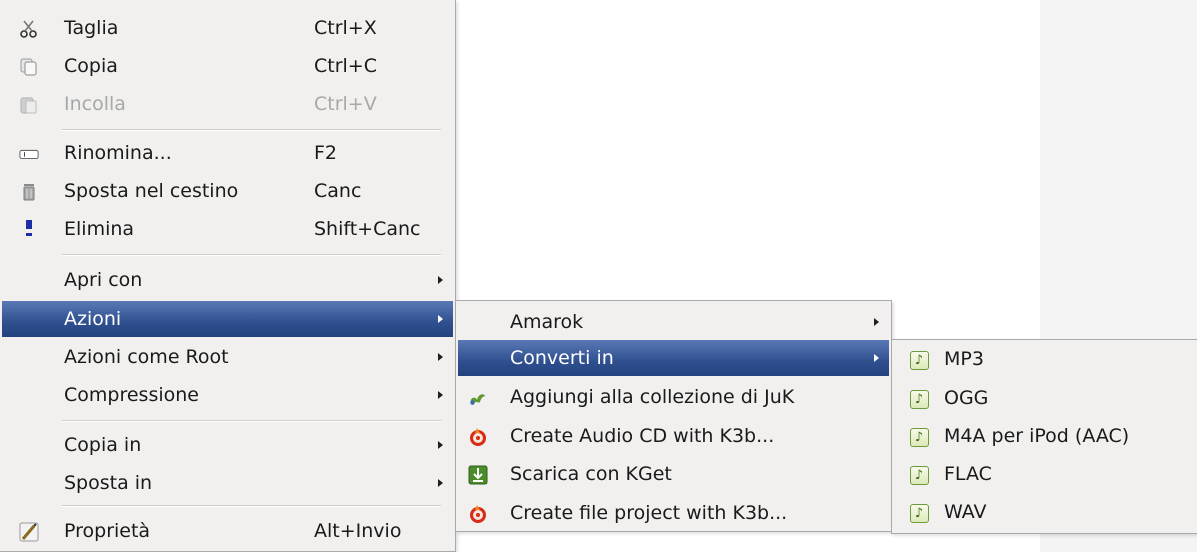  What do you see at coordinates (478, 475) in the screenshot?
I see `kget-icon` at bounding box center [478, 475].